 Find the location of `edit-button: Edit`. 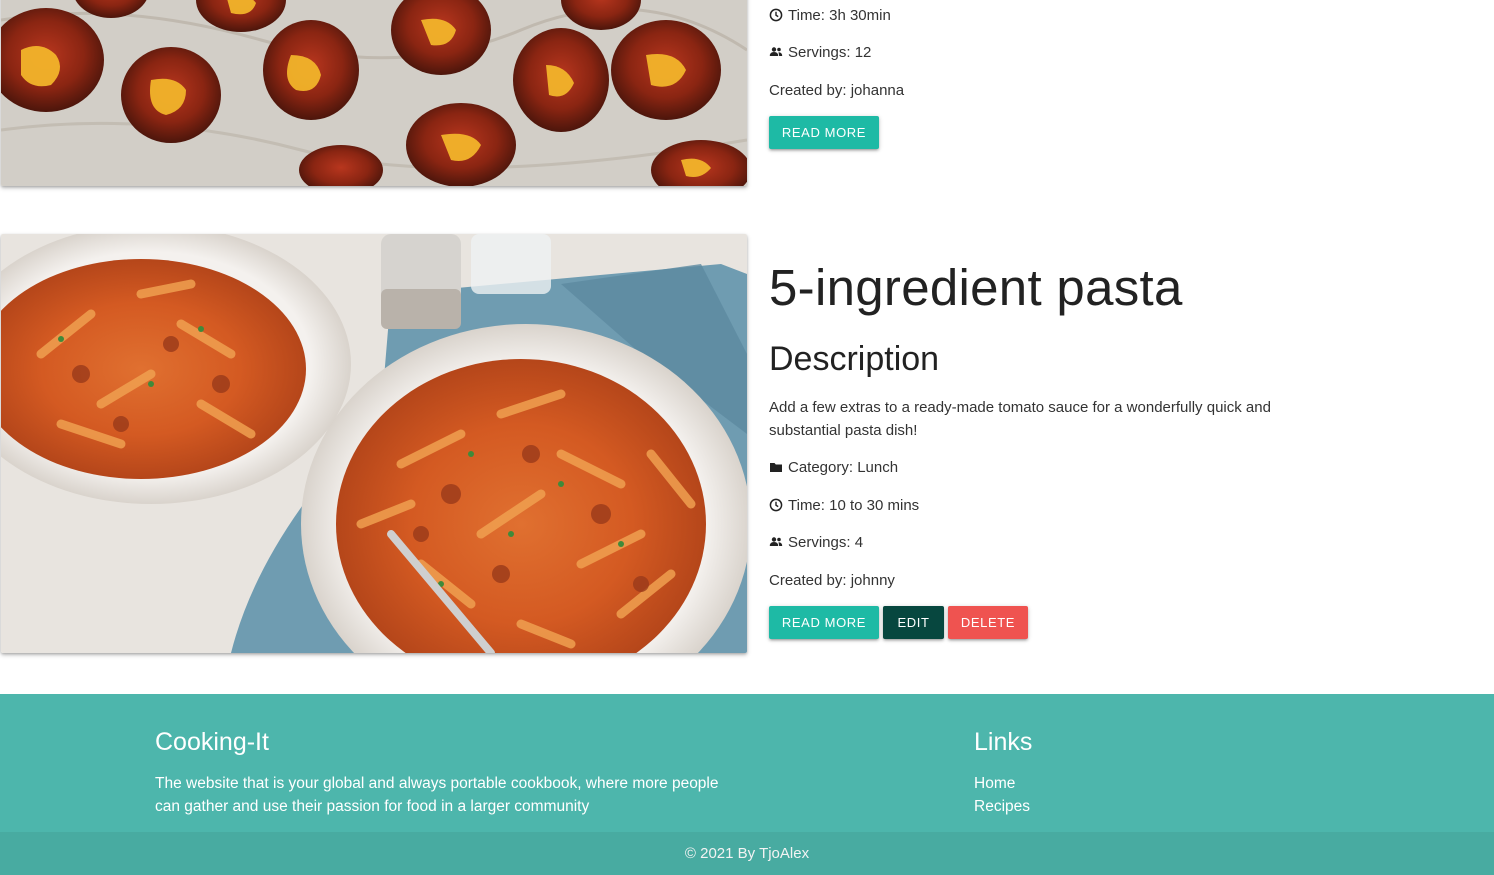

edit-button: Edit is located at coordinates (913, 622).